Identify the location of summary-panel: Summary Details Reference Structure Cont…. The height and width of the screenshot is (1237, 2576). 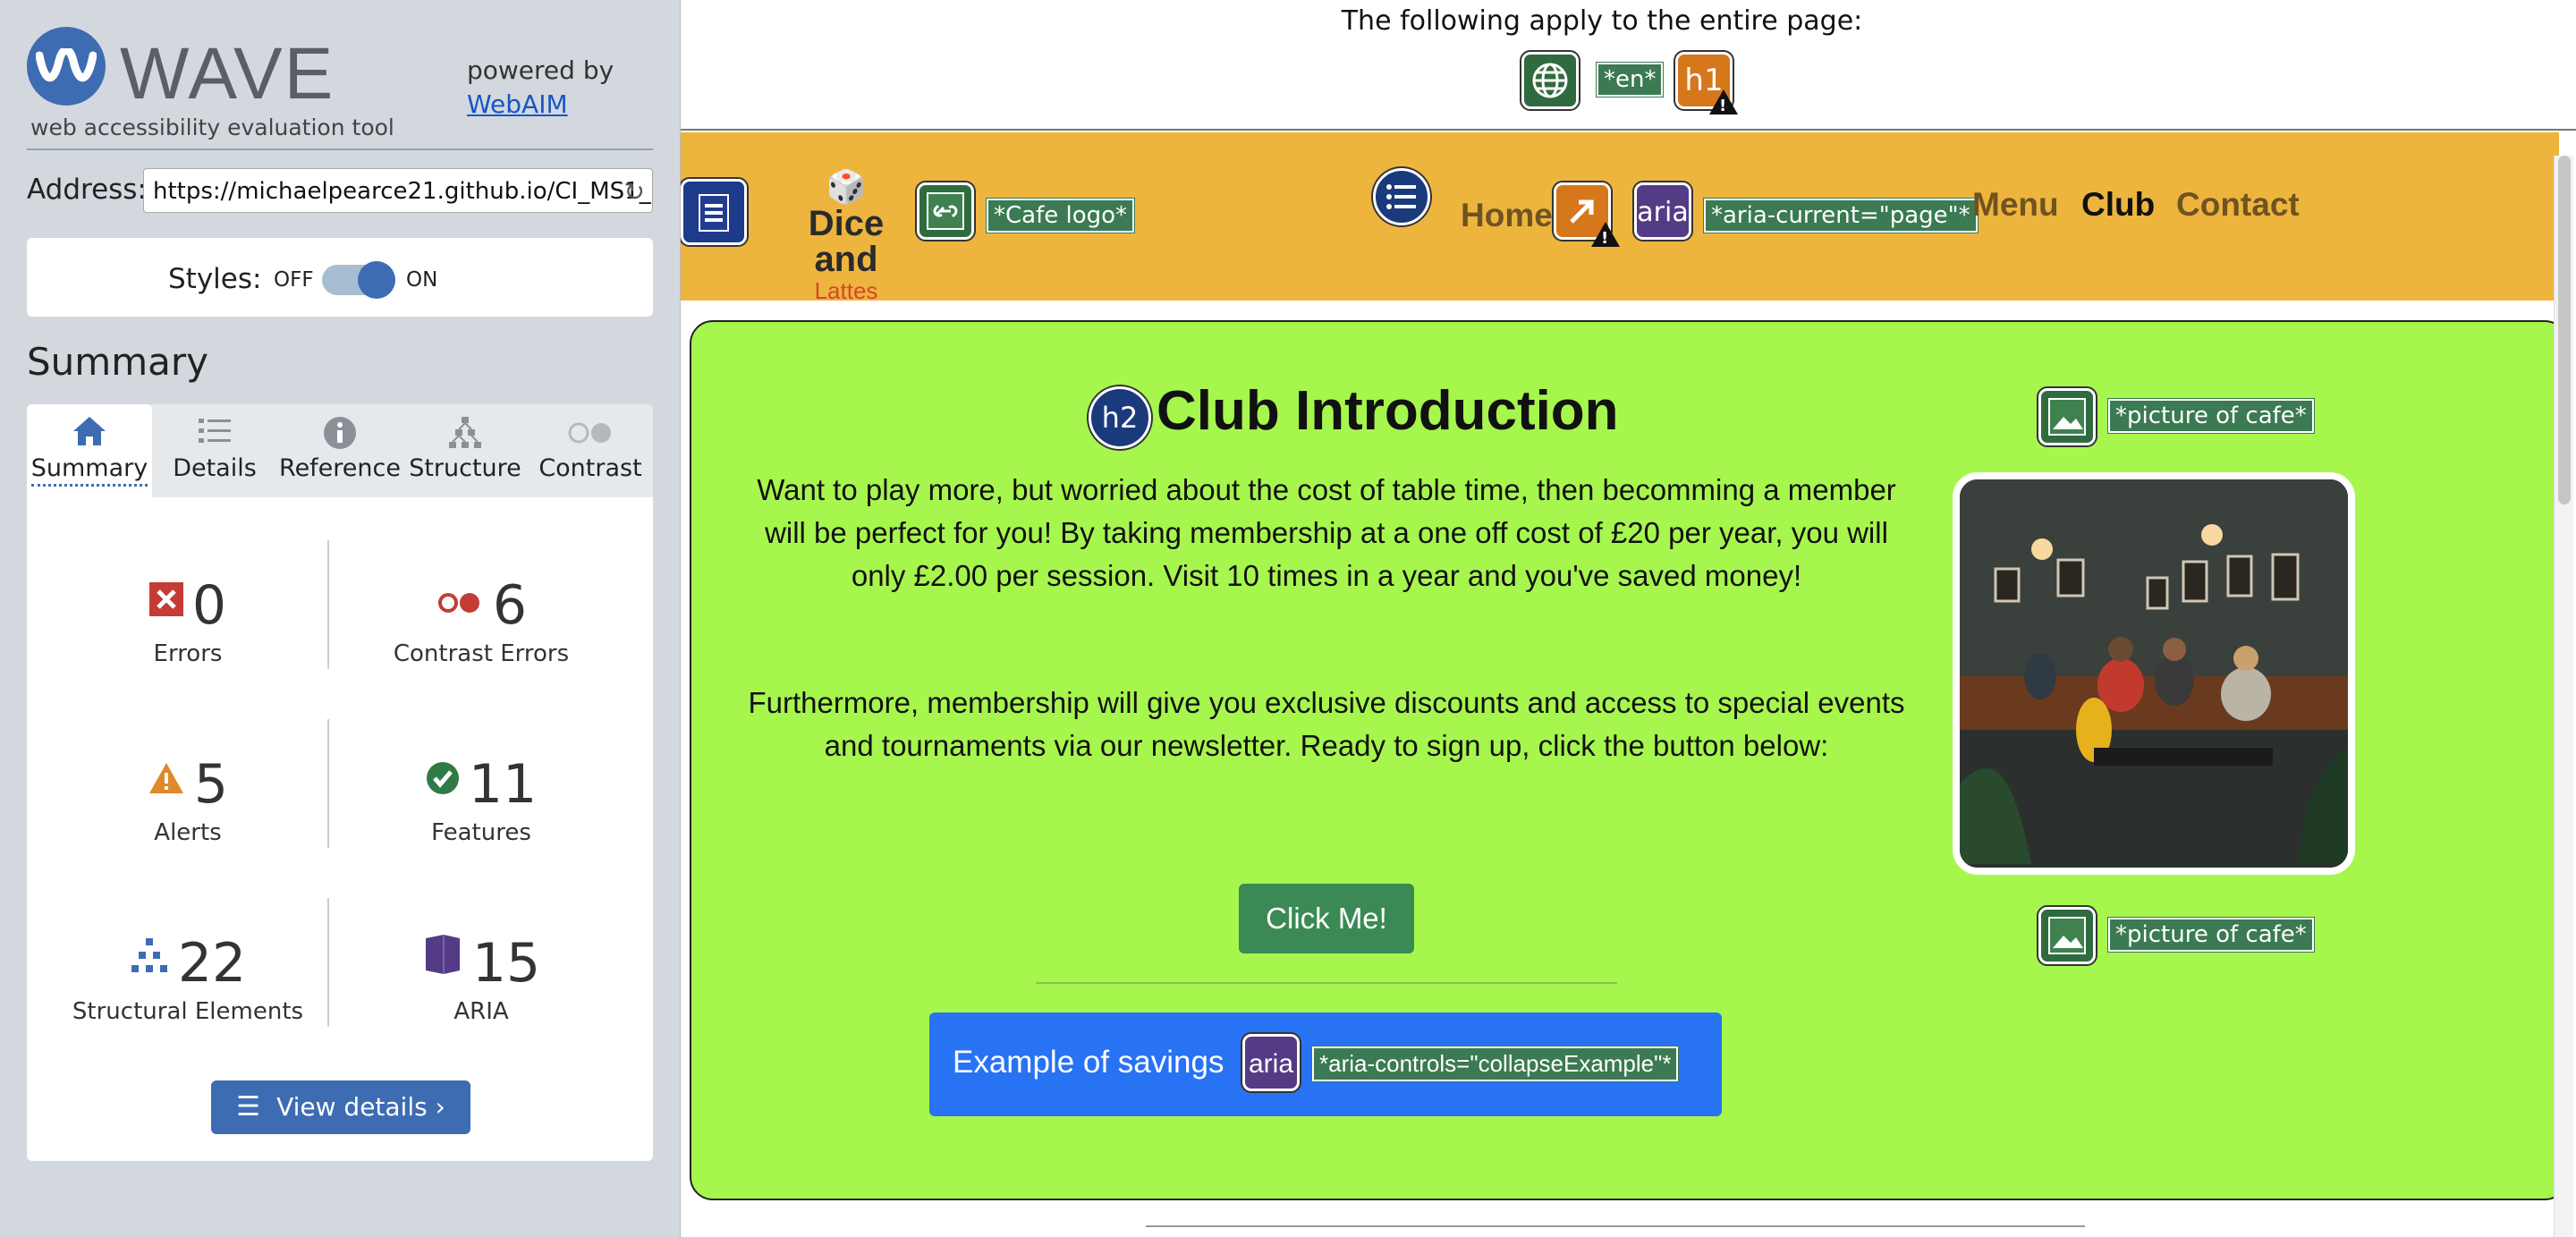
(340, 782).